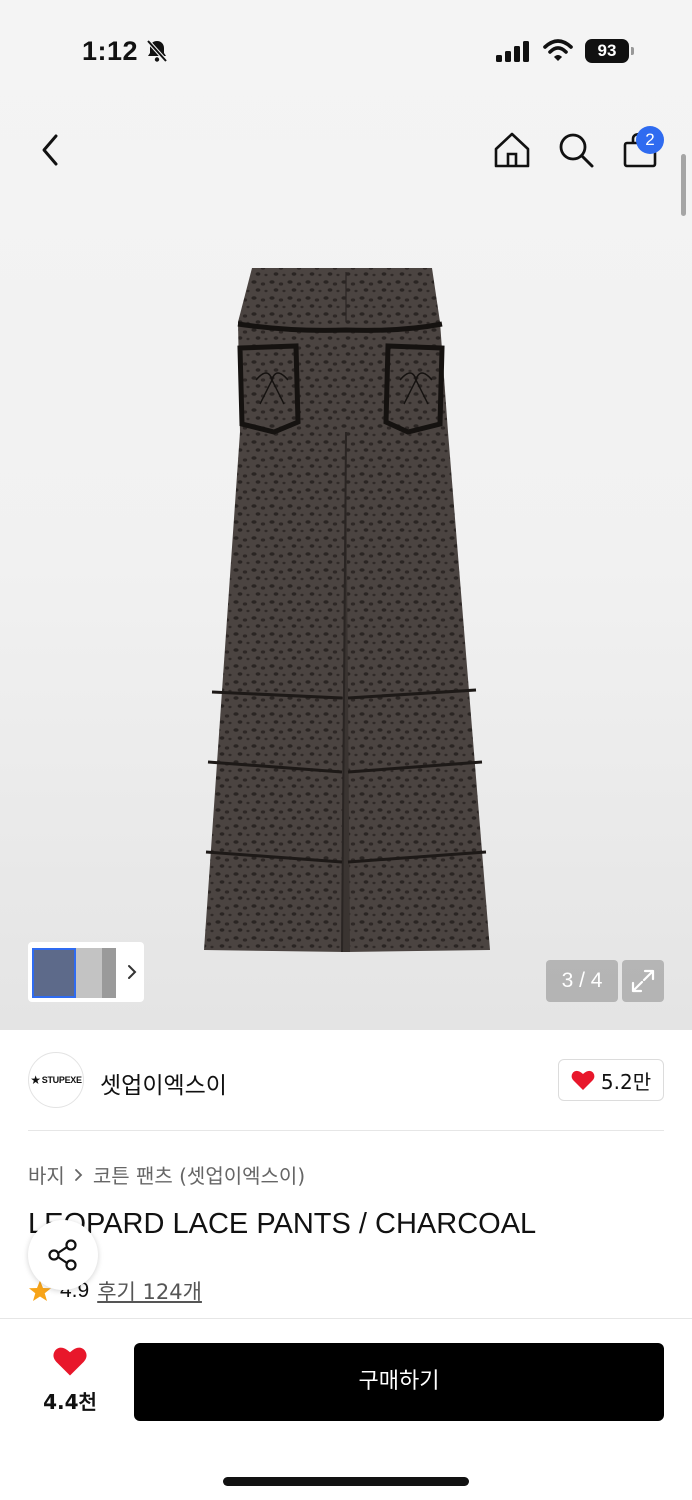 The image size is (692, 1500). Describe the element at coordinates (70, 1402) in the screenshot. I see `wishlist-count: 4.4천` at that location.